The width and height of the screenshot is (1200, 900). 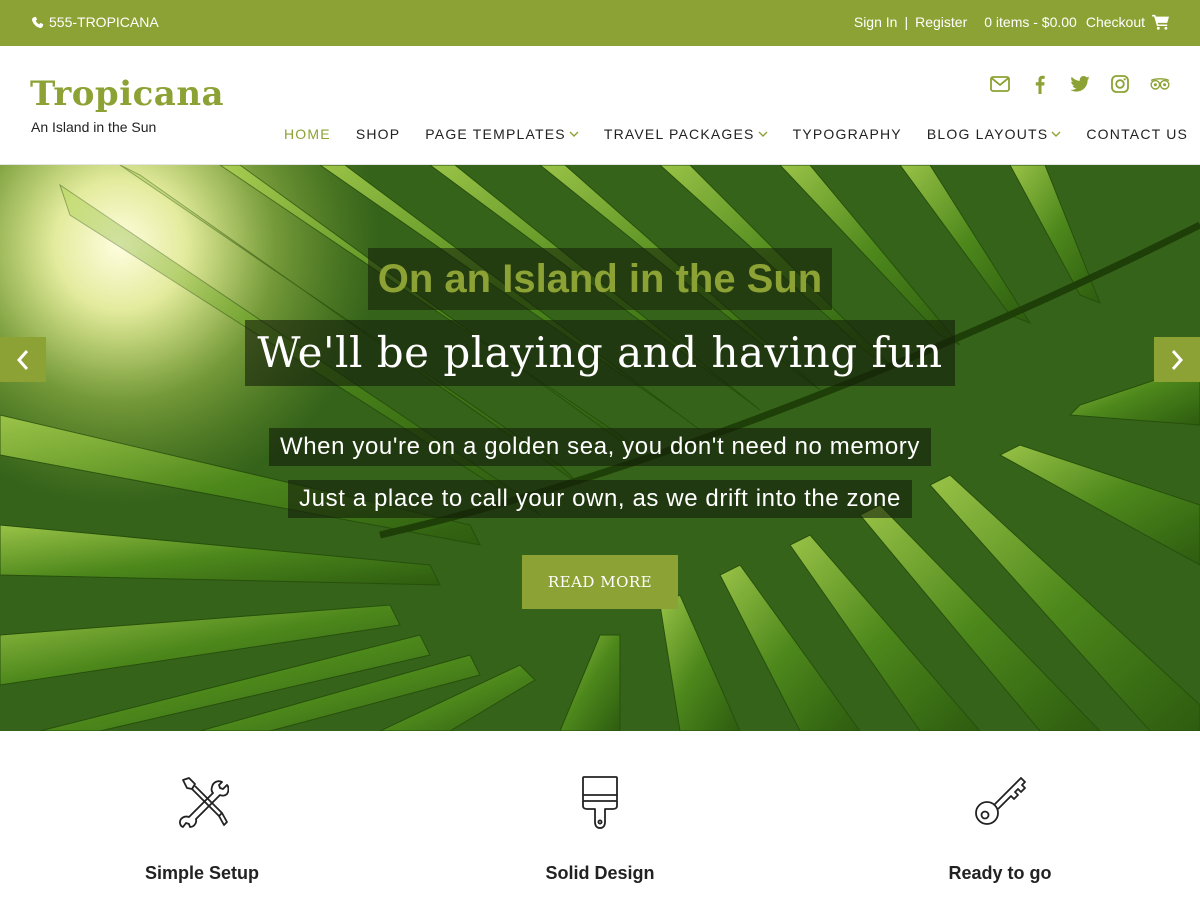 I want to click on nav-page-templates: PAGE TEMPLATES, so click(x=502, y=134).